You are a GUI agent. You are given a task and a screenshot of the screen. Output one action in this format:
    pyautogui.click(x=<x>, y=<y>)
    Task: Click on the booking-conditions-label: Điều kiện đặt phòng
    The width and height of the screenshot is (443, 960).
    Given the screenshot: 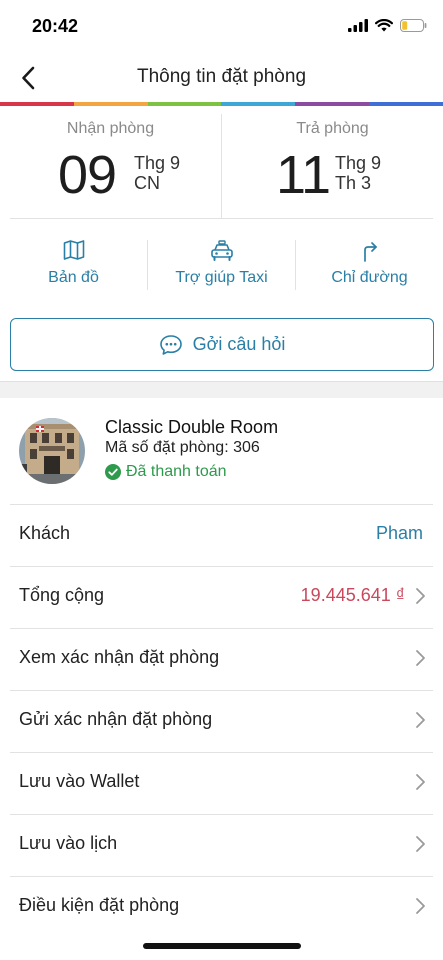 What is the action you would take?
    pyautogui.click(x=99, y=905)
    